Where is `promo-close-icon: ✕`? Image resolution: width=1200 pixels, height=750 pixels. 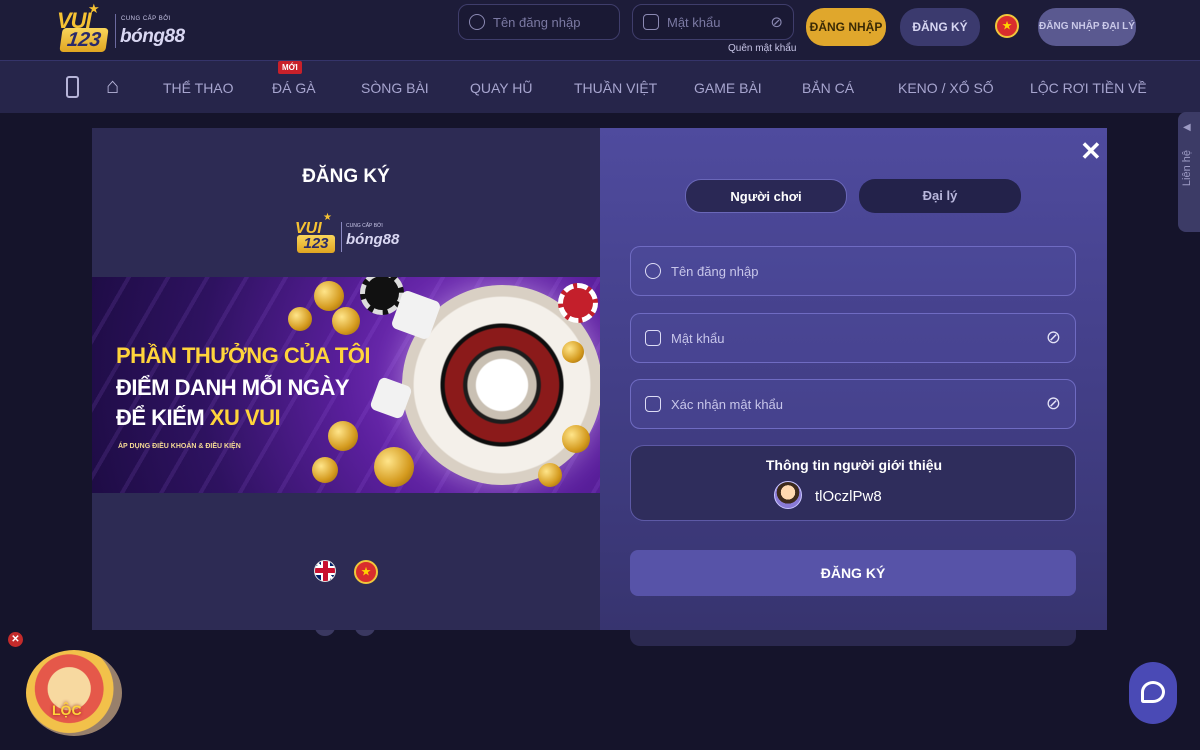 promo-close-icon: ✕ is located at coordinates (15, 639).